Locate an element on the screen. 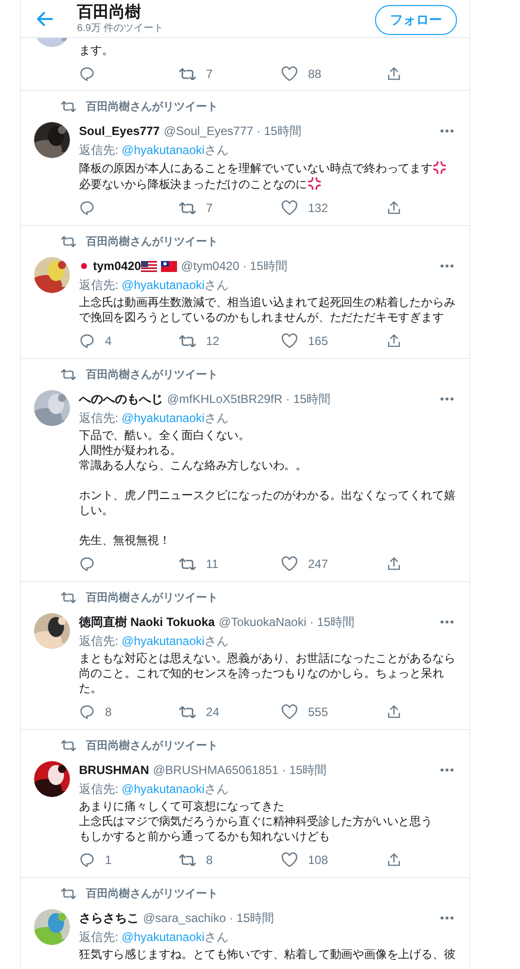 This screenshot has width=520, height=969. tweet-text: 狂気すら感じますね。とても怖いです、粘着して動画や画像を上げる、彼 is located at coordinates (267, 955).